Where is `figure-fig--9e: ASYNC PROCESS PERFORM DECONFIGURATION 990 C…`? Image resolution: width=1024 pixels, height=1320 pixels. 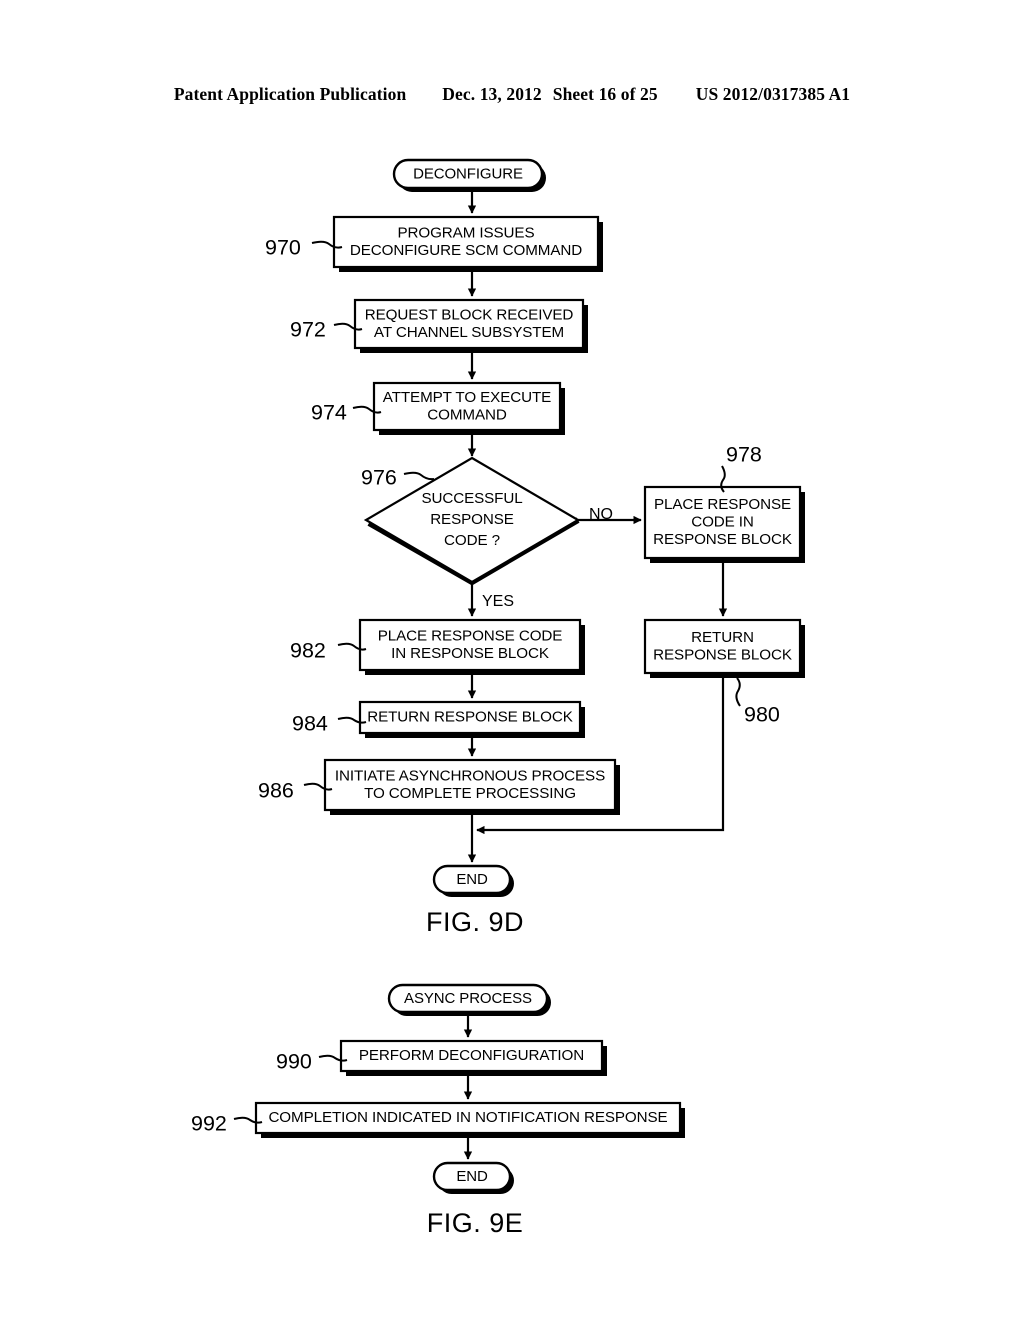
figure-fig--9e: ASYNC PROCESS PERFORM DECONFIGURATION 990 C… is located at coordinates (438, 1110).